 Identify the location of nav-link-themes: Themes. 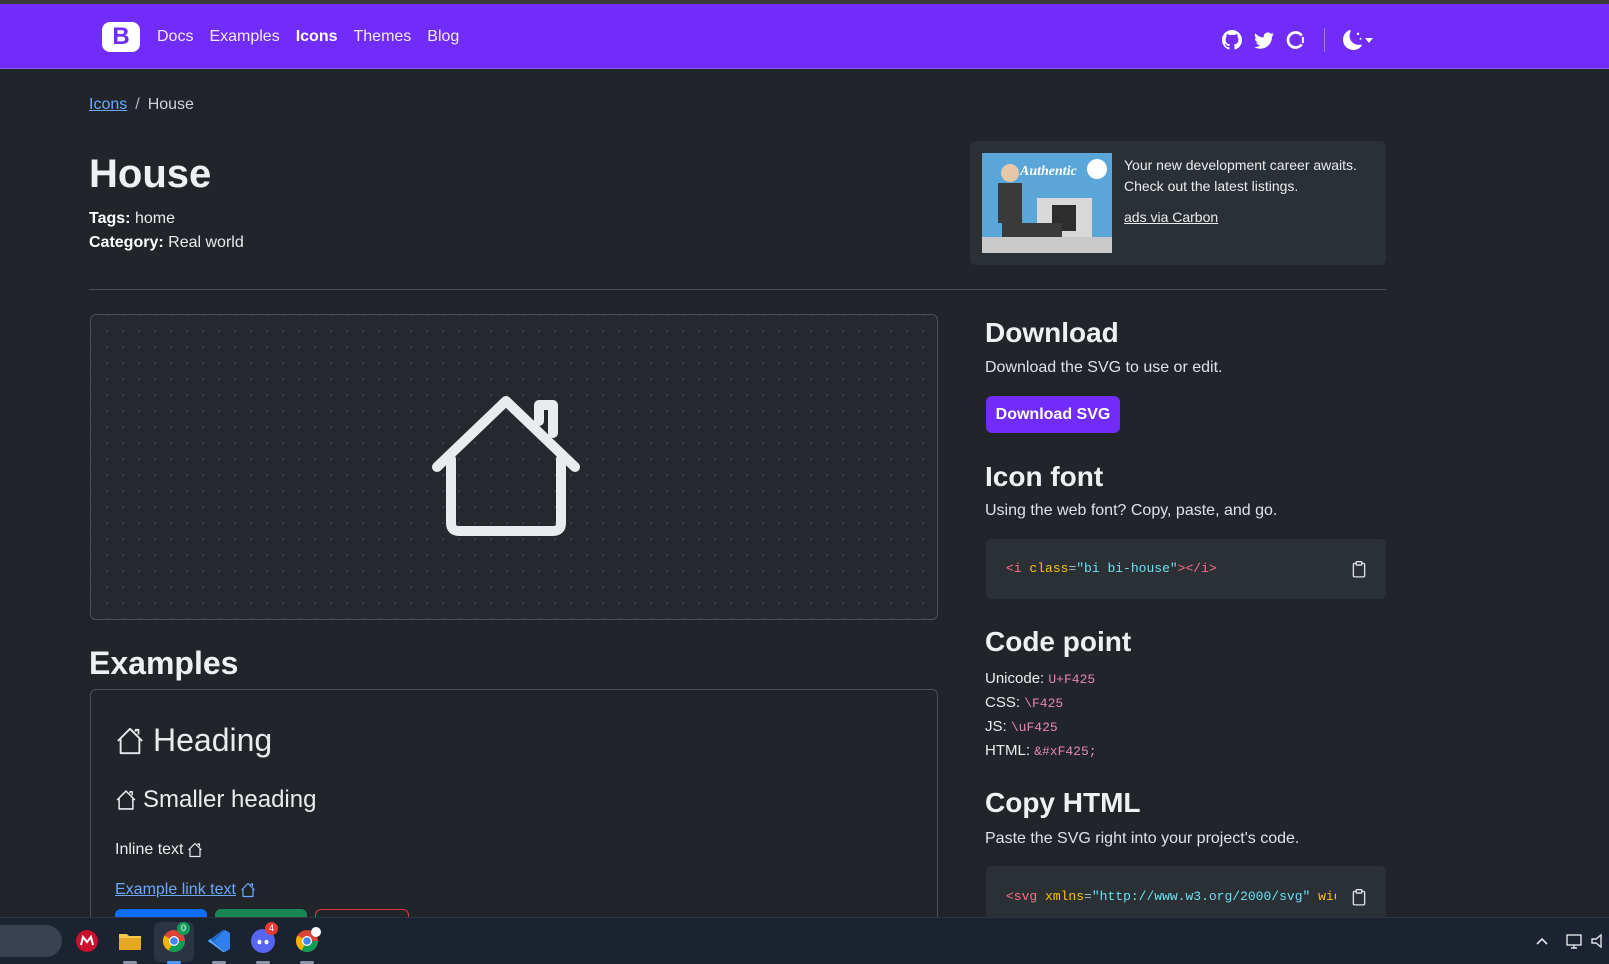
(383, 37).